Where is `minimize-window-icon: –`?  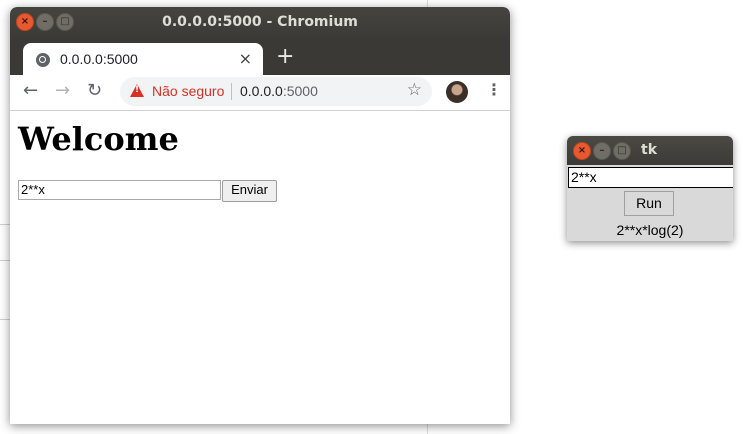
minimize-window-icon: – is located at coordinates (602, 151).